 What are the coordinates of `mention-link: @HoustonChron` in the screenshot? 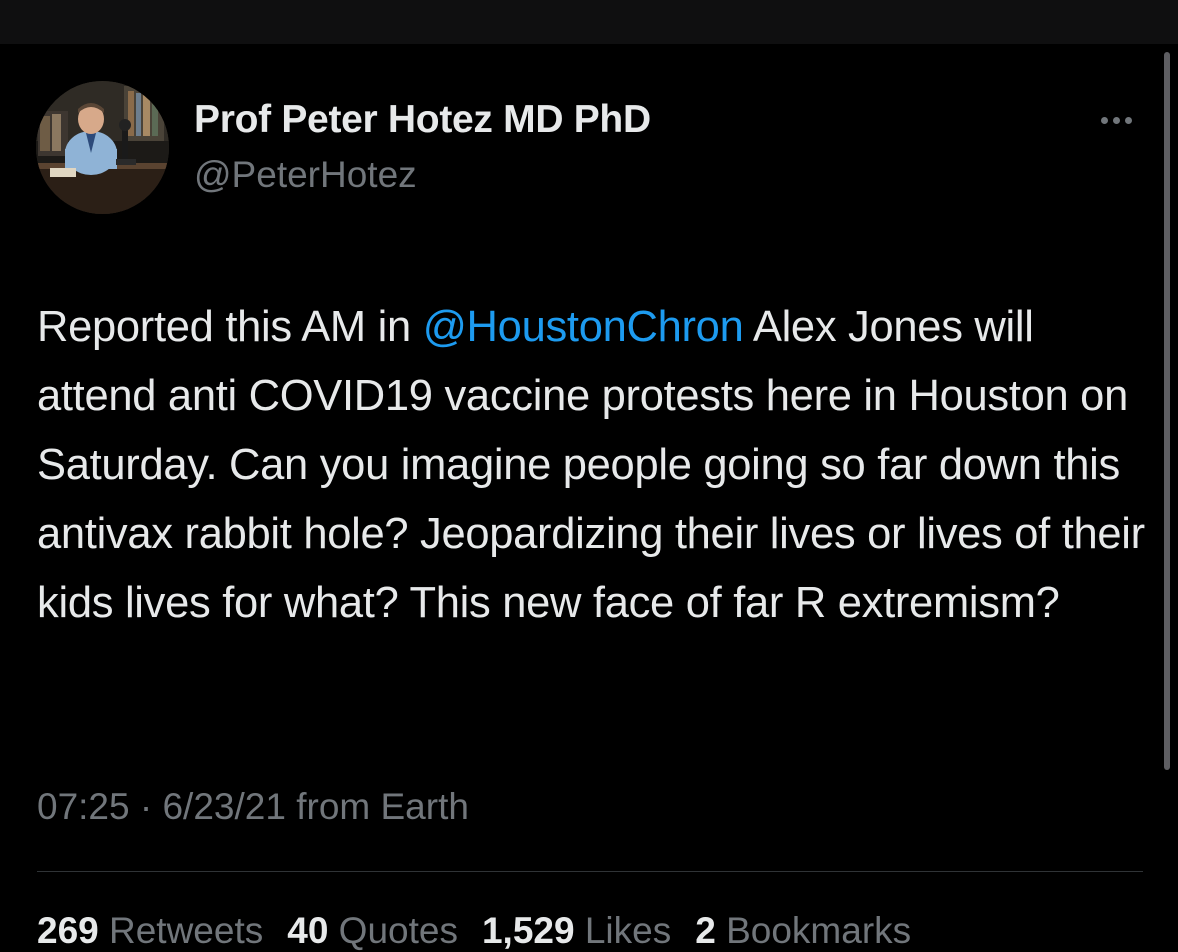 It's located at (583, 327).